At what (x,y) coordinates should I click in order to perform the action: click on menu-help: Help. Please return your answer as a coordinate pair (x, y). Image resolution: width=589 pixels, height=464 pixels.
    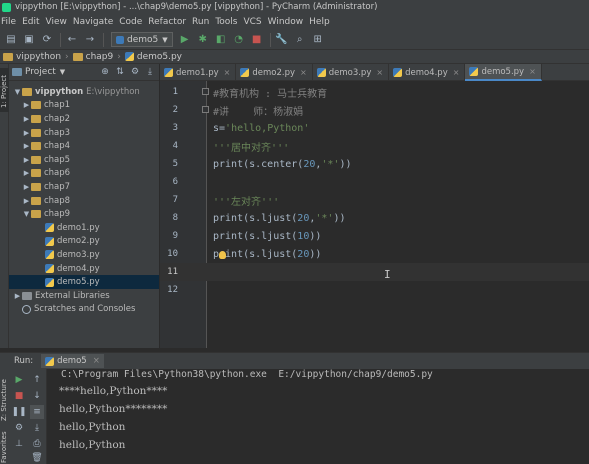
    Looking at the image, I should click on (319, 22).